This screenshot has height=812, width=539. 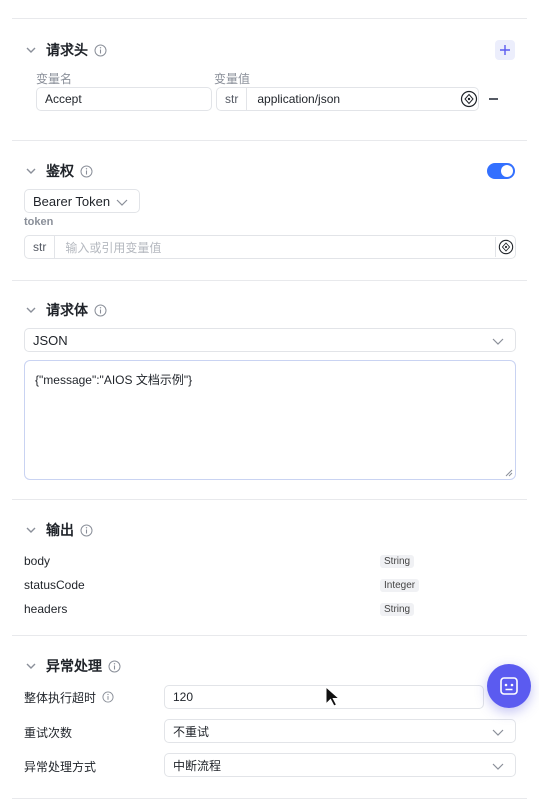 What do you see at coordinates (269, 585) in the screenshot?
I see `output-field-row: statusCode Integer` at bounding box center [269, 585].